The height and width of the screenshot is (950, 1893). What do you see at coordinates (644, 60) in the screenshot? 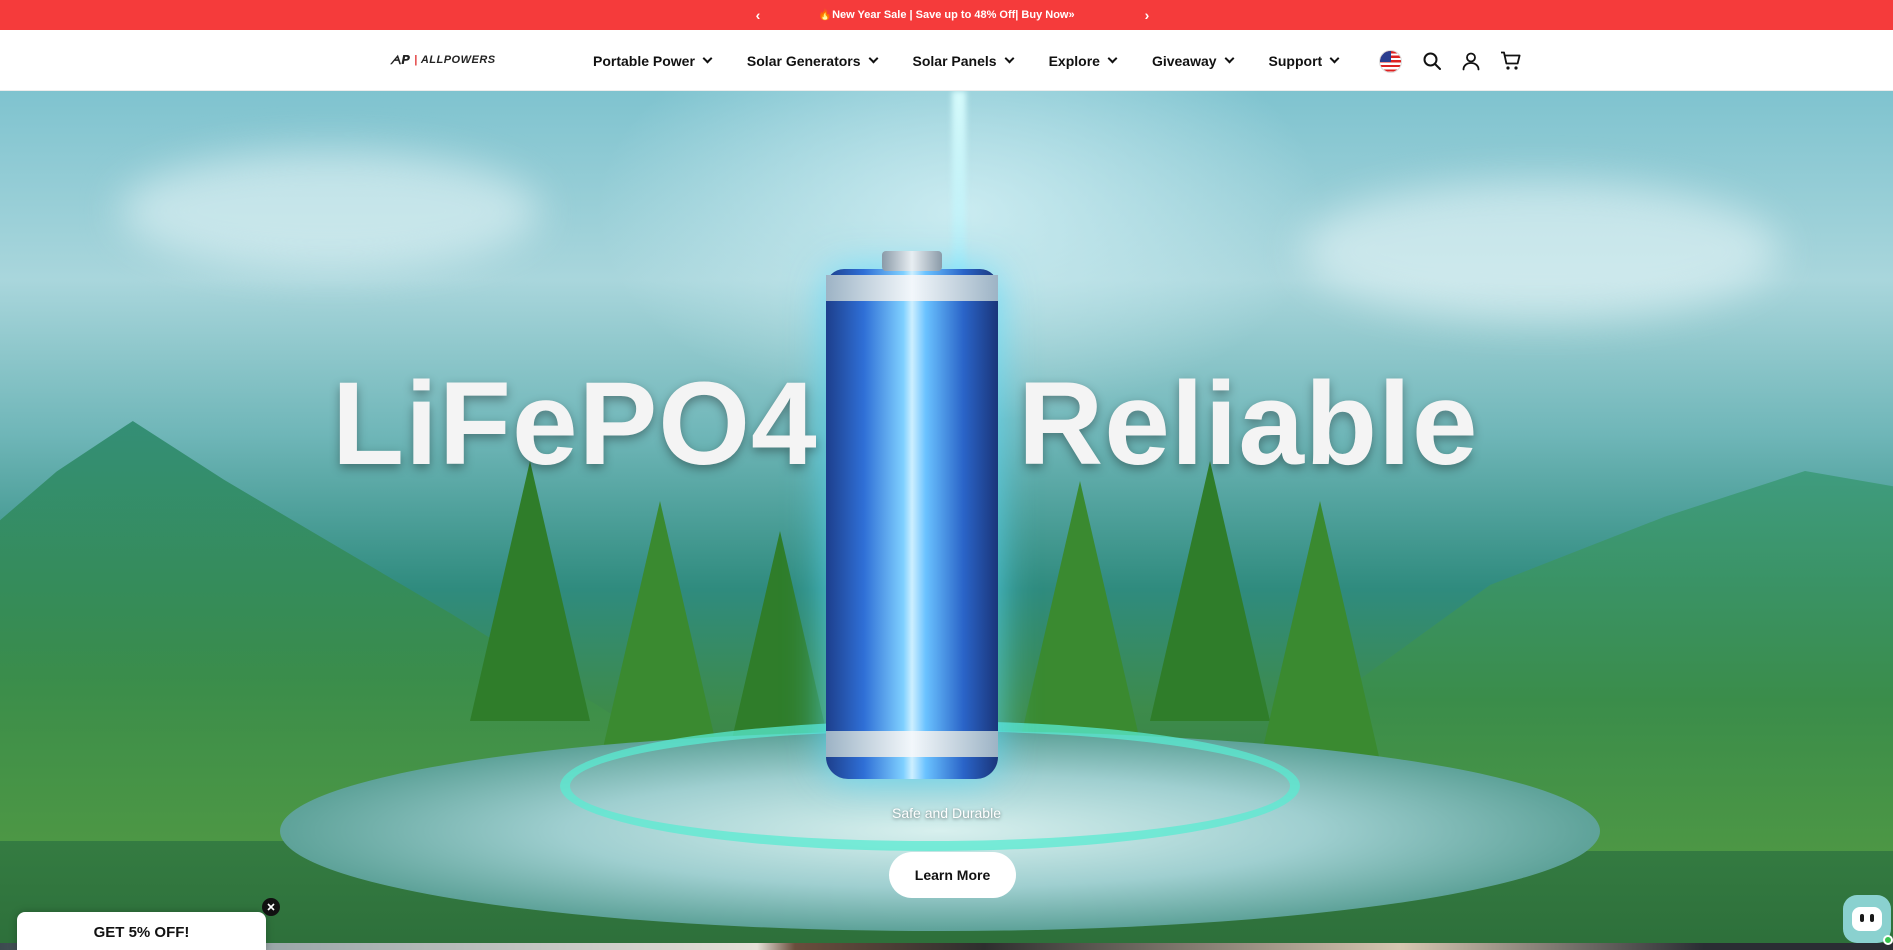
I see `nav-item-label: Portable Power` at bounding box center [644, 60].